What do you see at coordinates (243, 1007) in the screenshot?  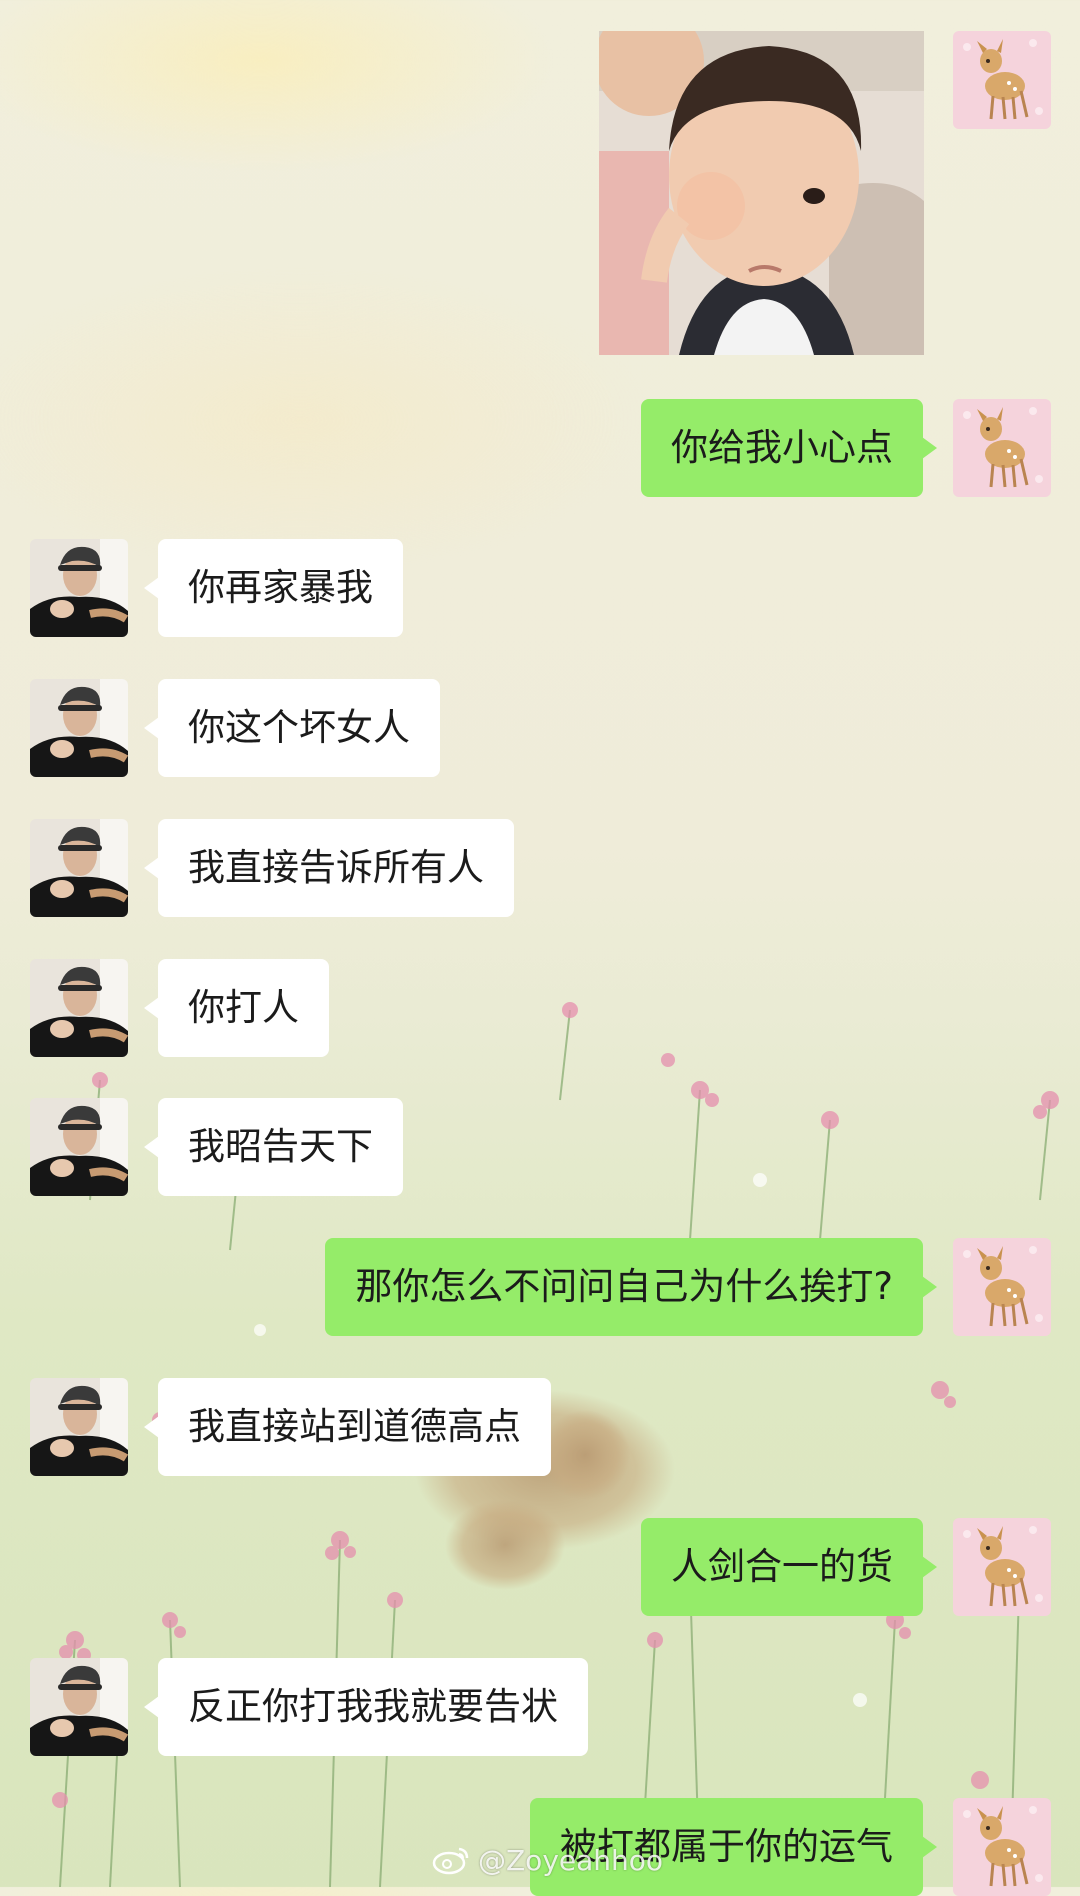 I see `message-text: 你打人` at bounding box center [243, 1007].